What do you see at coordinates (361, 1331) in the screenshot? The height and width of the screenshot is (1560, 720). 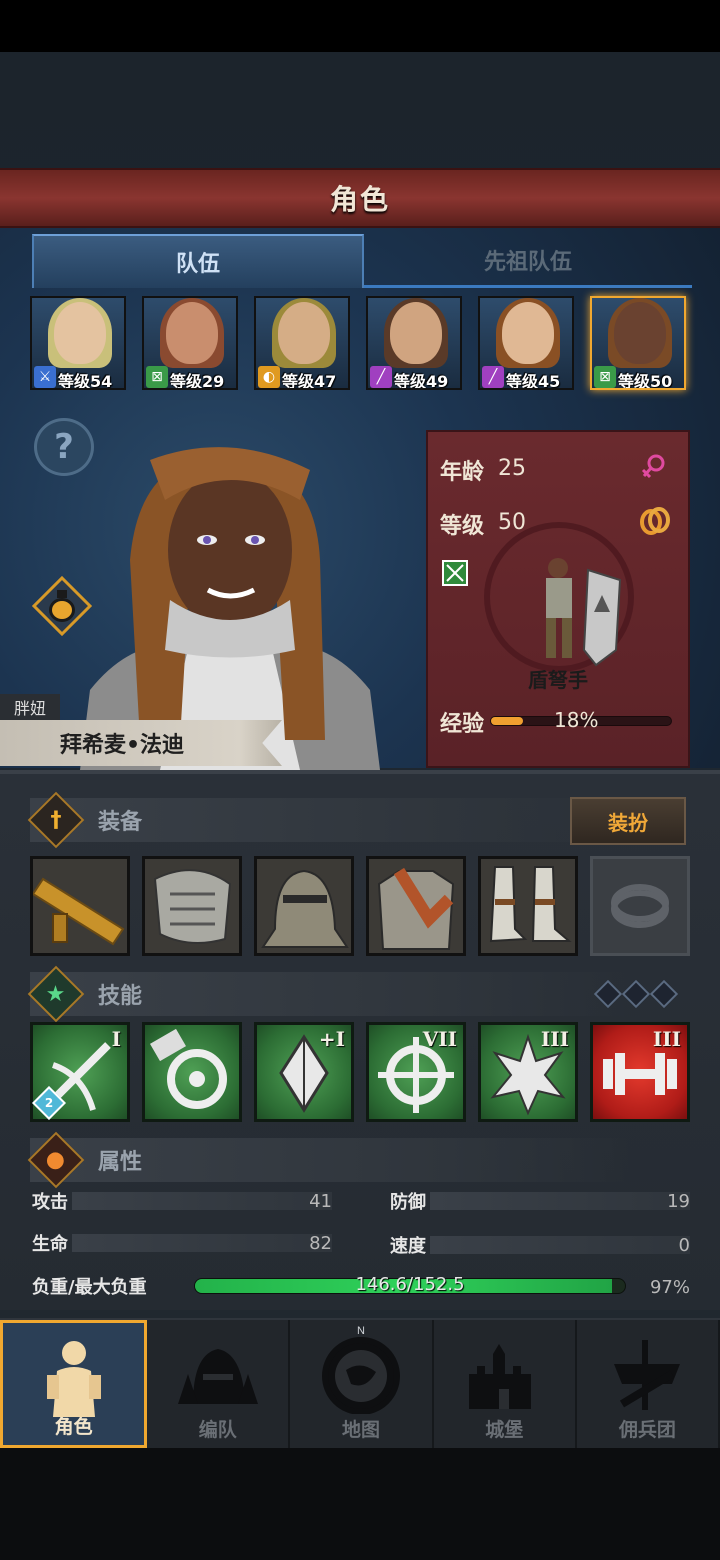 I see `compass-mark: N` at bounding box center [361, 1331].